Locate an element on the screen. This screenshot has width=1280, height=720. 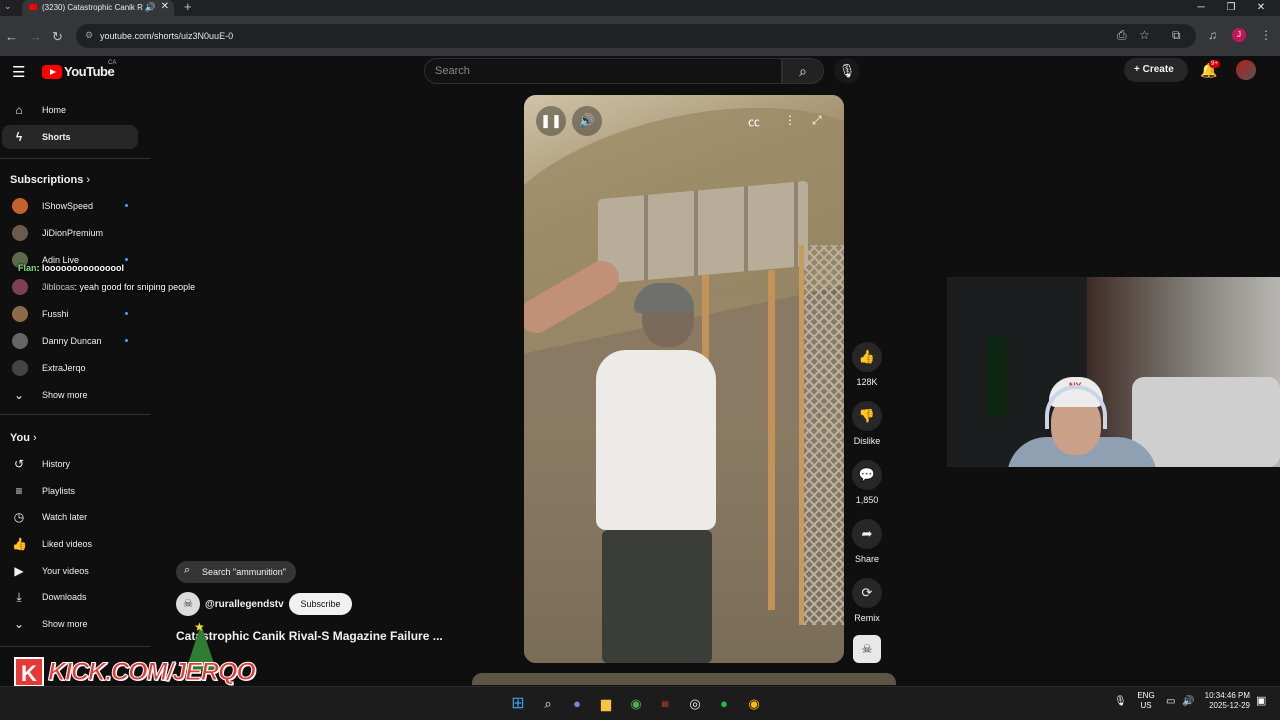
sidebar-item-you-show-more: ⌄ Show more is located at coordinates (70, 624).